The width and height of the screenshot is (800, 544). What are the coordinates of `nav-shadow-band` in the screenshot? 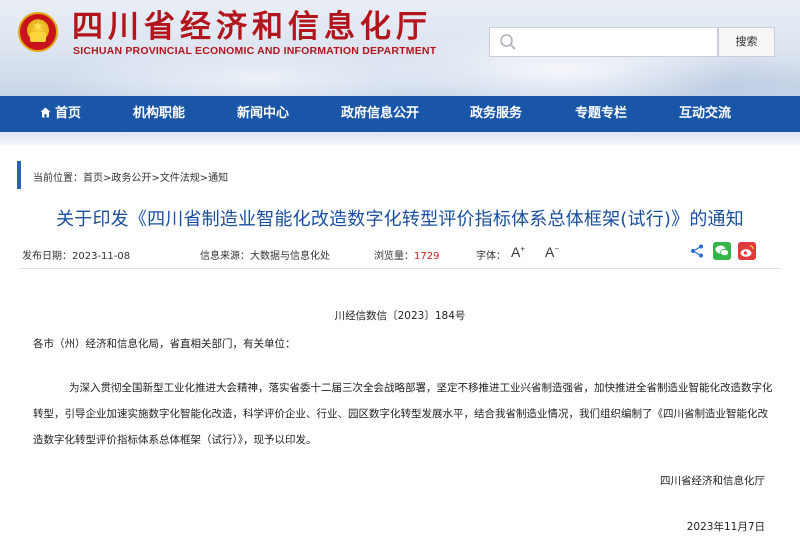 It's located at (400, 139).